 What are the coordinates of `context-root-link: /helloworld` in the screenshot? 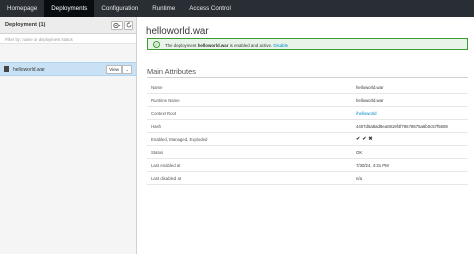 It's located at (366, 113).